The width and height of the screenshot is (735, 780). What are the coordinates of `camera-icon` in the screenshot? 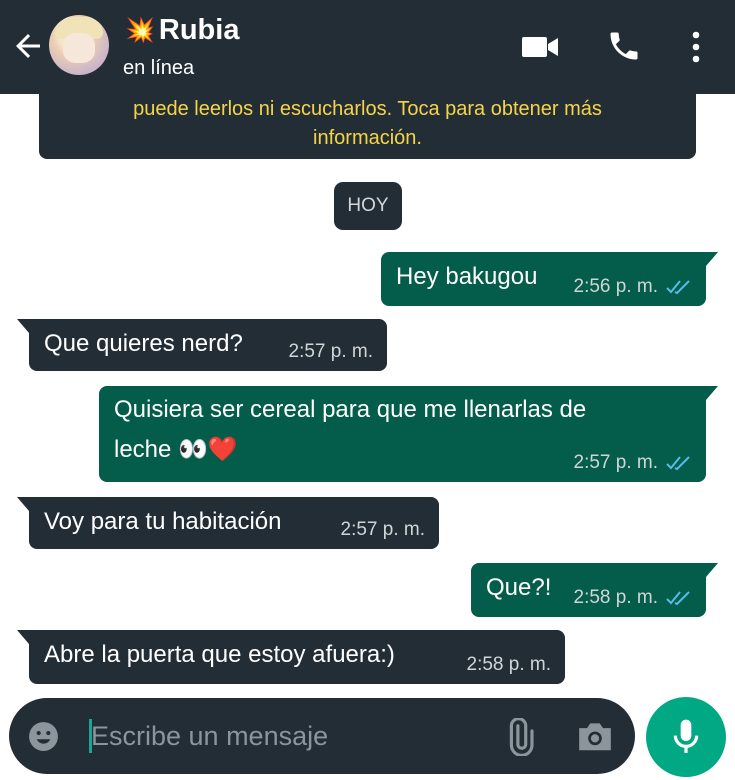 It's located at (595, 736).